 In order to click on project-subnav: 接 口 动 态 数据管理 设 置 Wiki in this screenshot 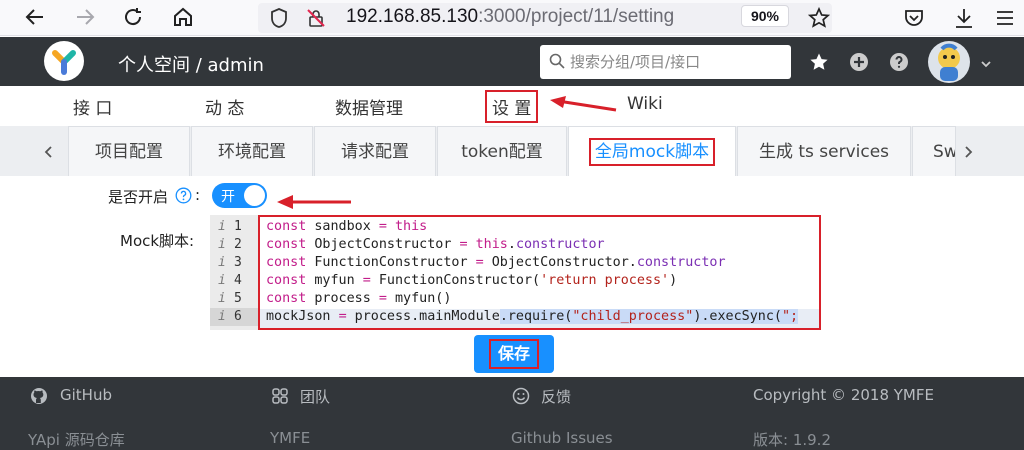, I will do `click(512, 106)`.